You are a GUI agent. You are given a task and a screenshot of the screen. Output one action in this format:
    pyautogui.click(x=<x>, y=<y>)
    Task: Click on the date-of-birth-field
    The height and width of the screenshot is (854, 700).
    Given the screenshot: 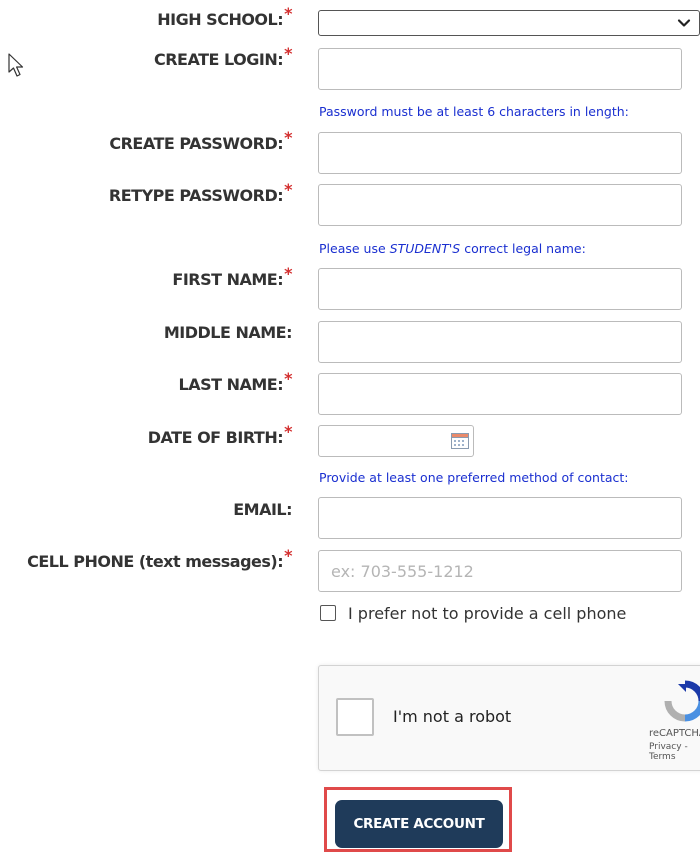 What is the action you would take?
    pyautogui.click(x=396, y=441)
    